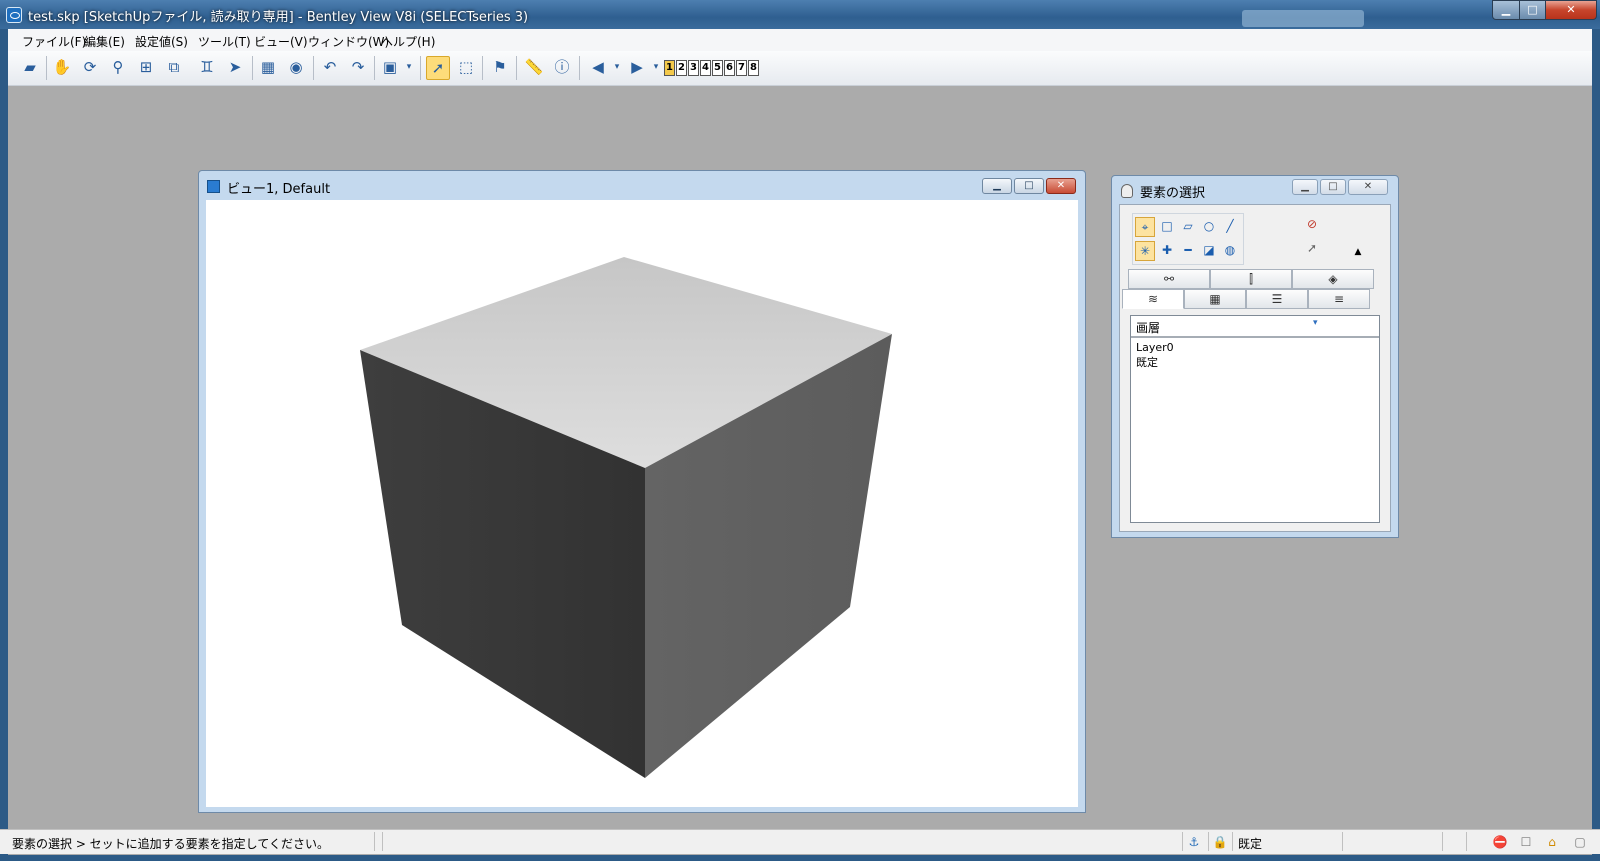  What do you see at coordinates (348, 41) in the screenshot?
I see `menu-window: ウィンドウ(W)` at bounding box center [348, 41].